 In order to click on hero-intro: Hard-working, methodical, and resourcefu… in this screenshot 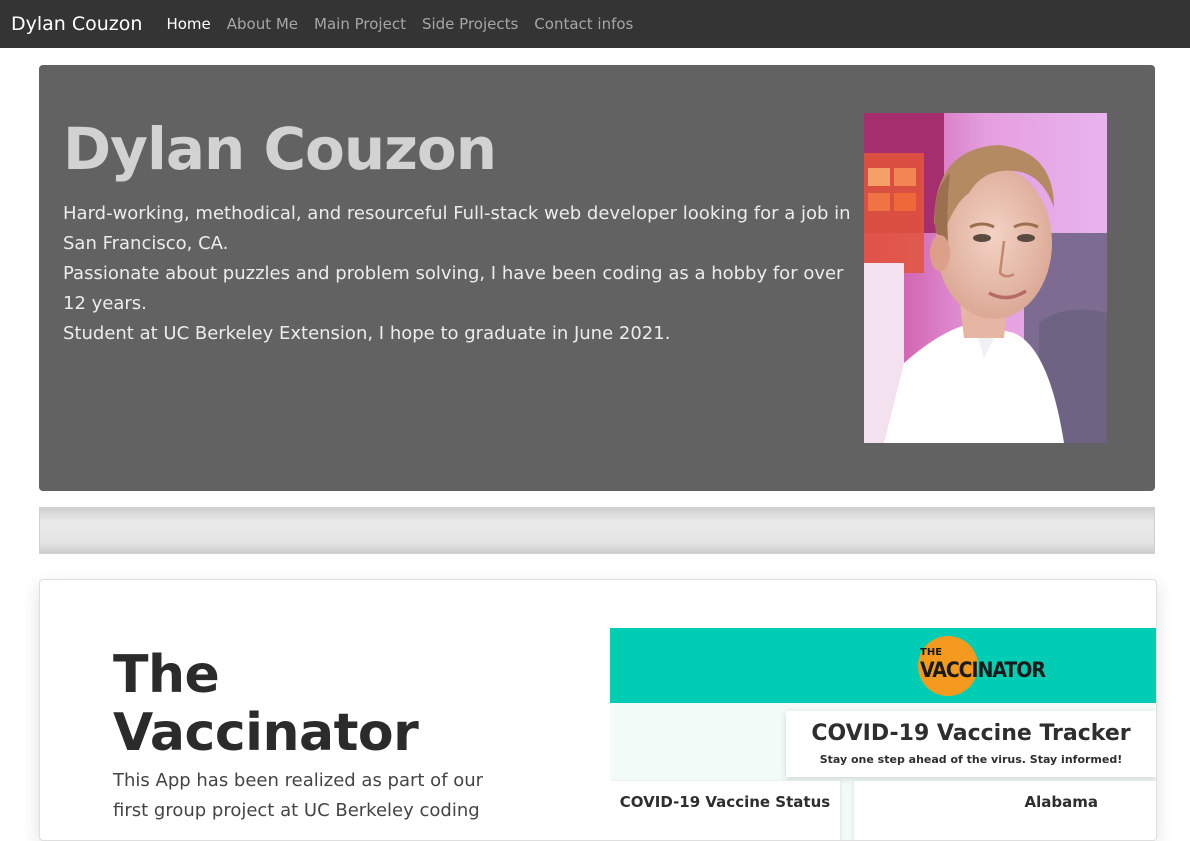, I will do `click(458, 274)`.